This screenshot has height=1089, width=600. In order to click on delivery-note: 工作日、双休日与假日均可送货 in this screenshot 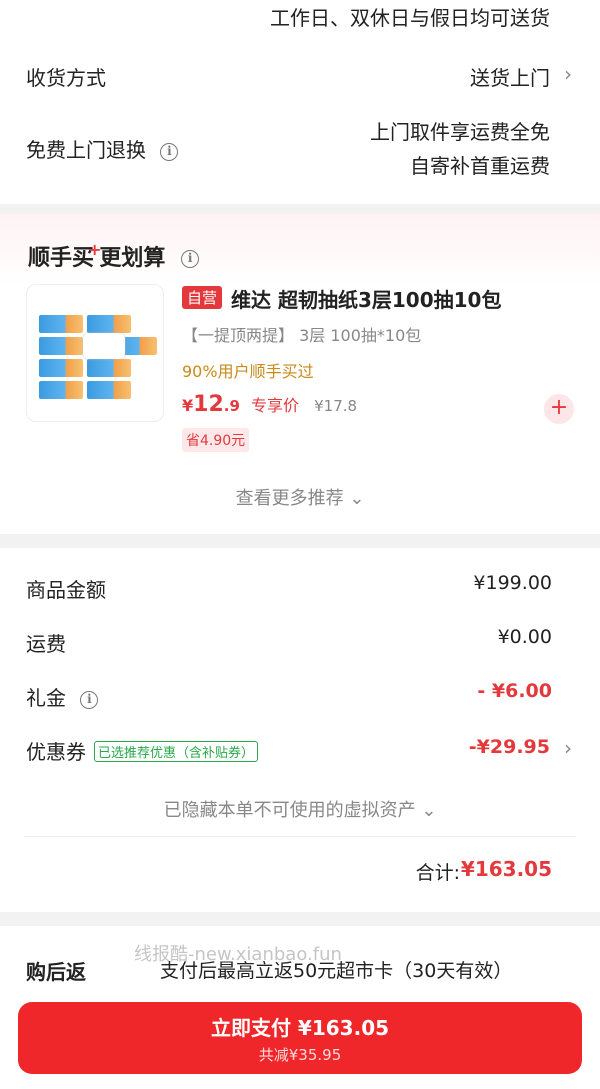, I will do `click(410, 18)`.